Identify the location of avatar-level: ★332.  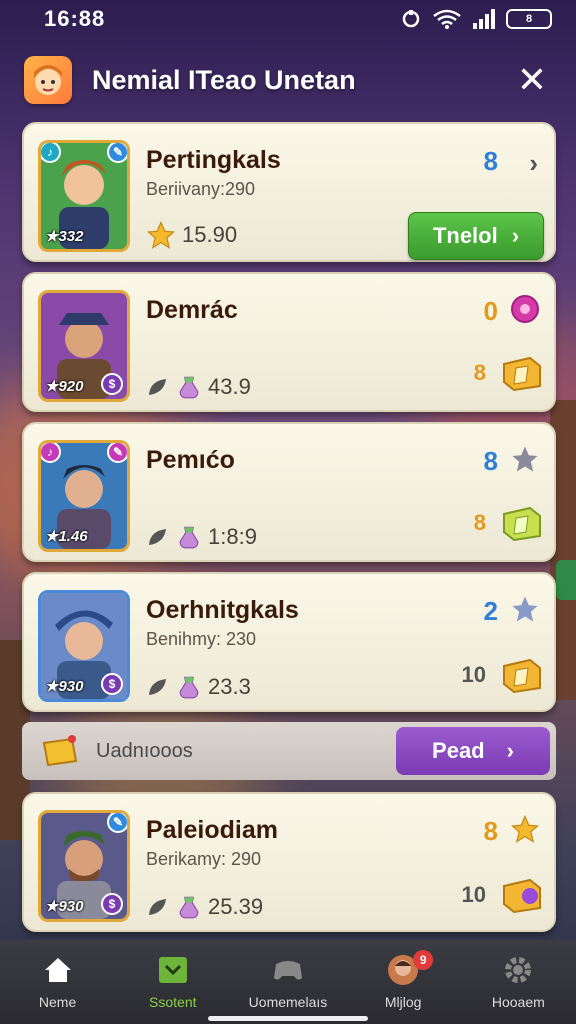
(64, 236).